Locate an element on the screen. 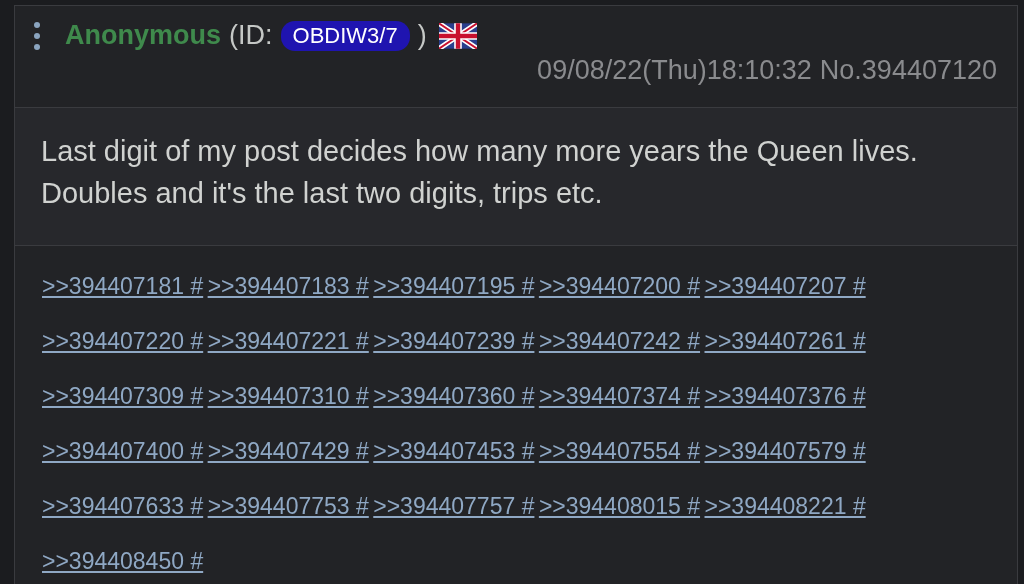  id-bracket: ) is located at coordinates (422, 35).